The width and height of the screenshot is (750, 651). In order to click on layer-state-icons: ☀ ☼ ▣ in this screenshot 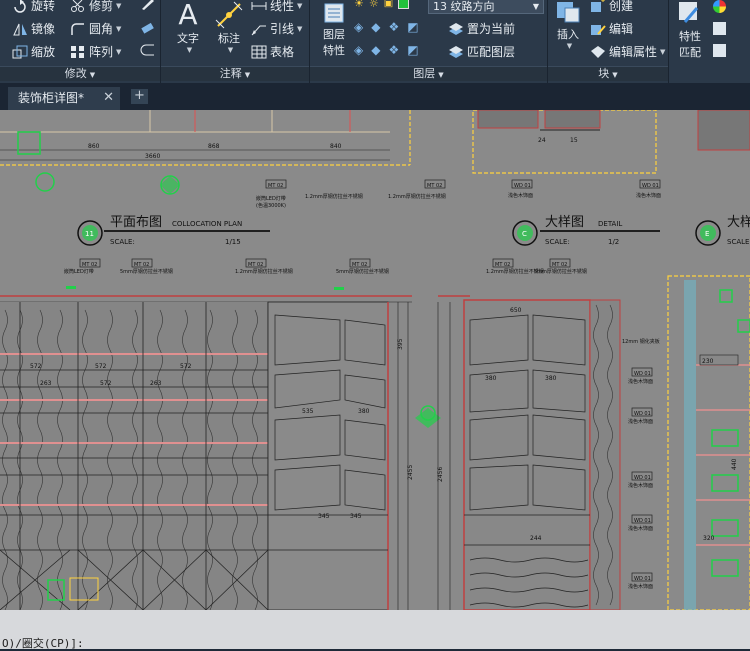, I will do `click(382, 5)`.